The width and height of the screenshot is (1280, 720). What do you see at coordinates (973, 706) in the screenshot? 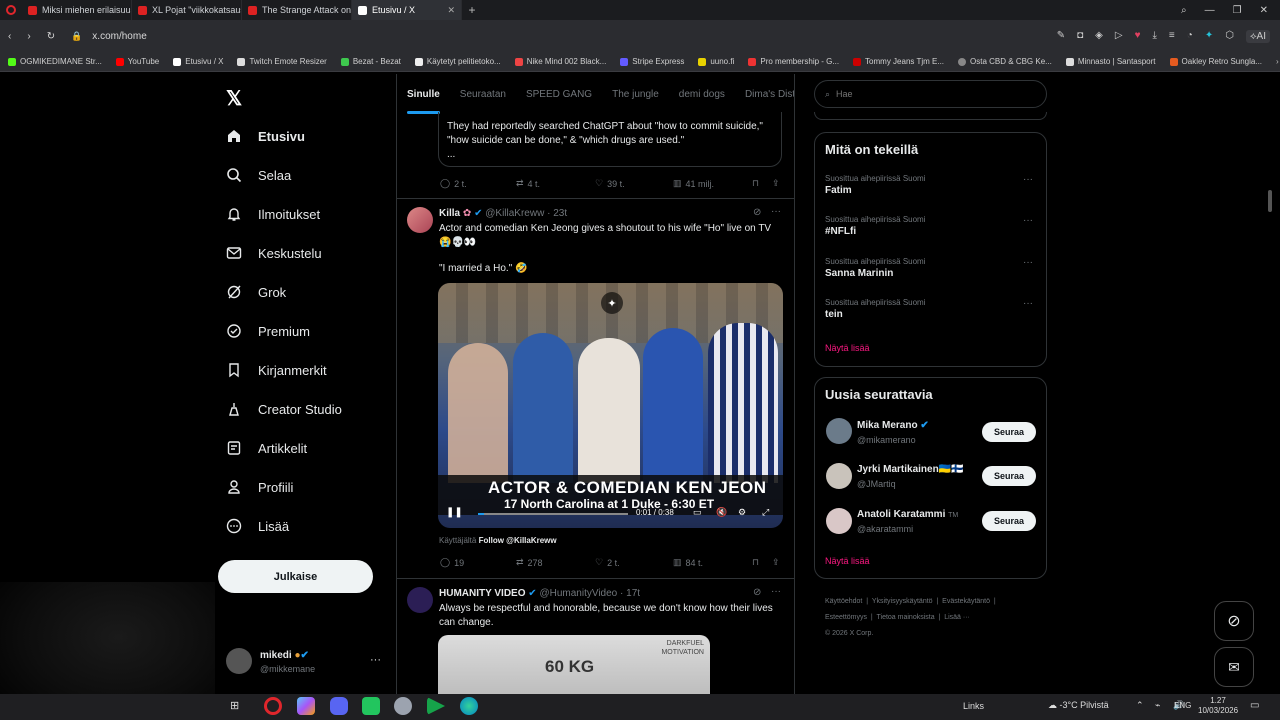
I see `links-toolbar: Links` at bounding box center [973, 706].